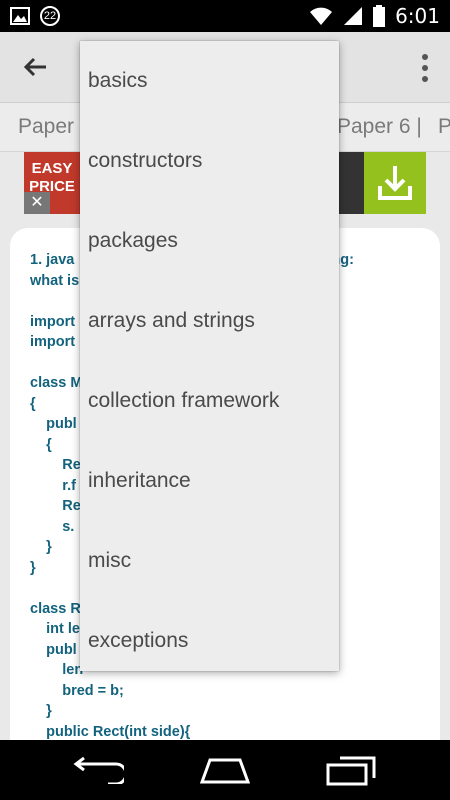 This screenshot has height=800, width=450. What do you see at coordinates (209, 321) in the screenshot?
I see `menu-item-arrays-and-strings: arrays and strings` at bounding box center [209, 321].